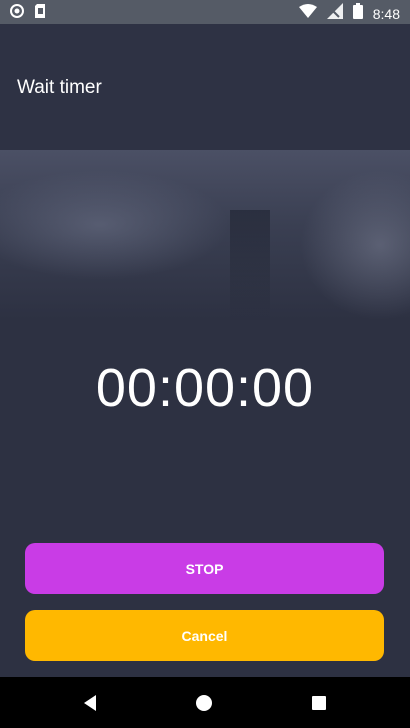  What do you see at coordinates (357, 13) in the screenshot?
I see `battery-icon` at bounding box center [357, 13].